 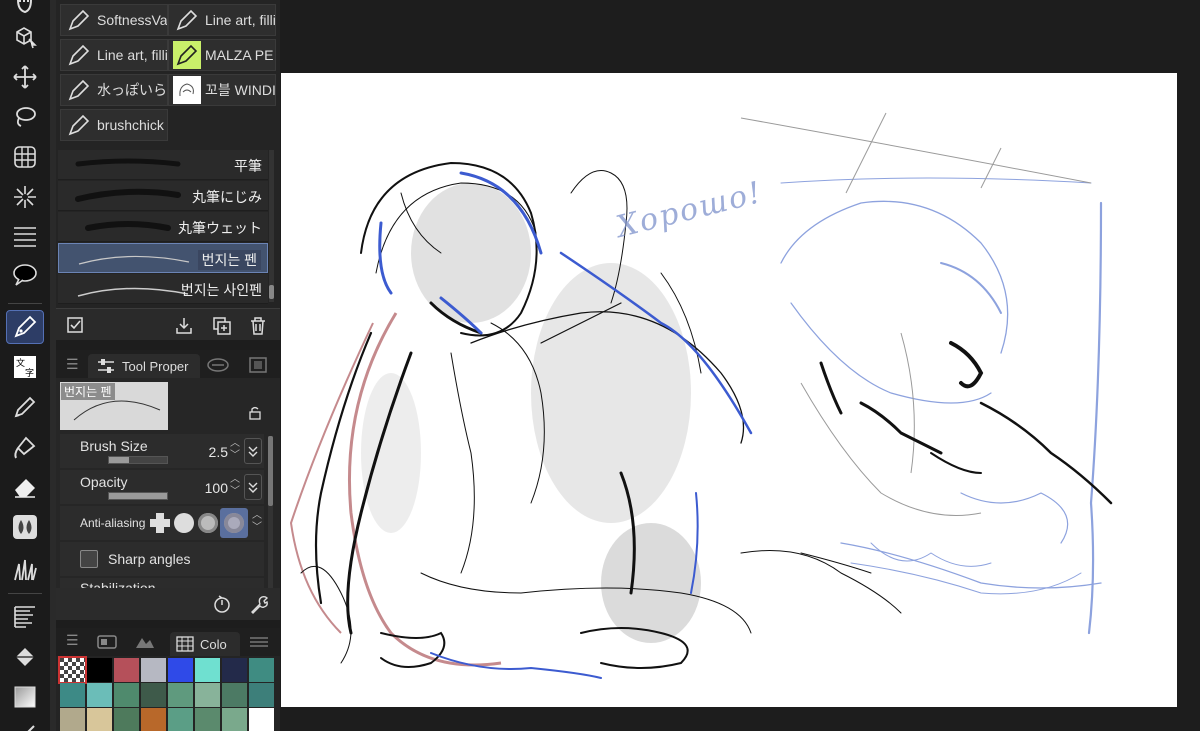 What do you see at coordinates (25, 723) in the screenshot?
I see `figure-tool-icon` at bounding box center [25, 723].